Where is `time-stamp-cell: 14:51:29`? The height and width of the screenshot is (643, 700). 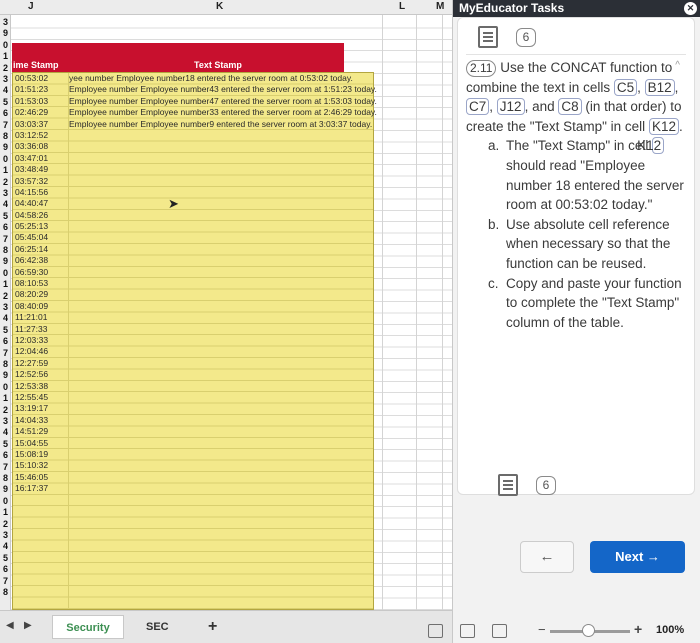
time-stamp-cell: 14:51:29 is located at coordinates (31, 431).